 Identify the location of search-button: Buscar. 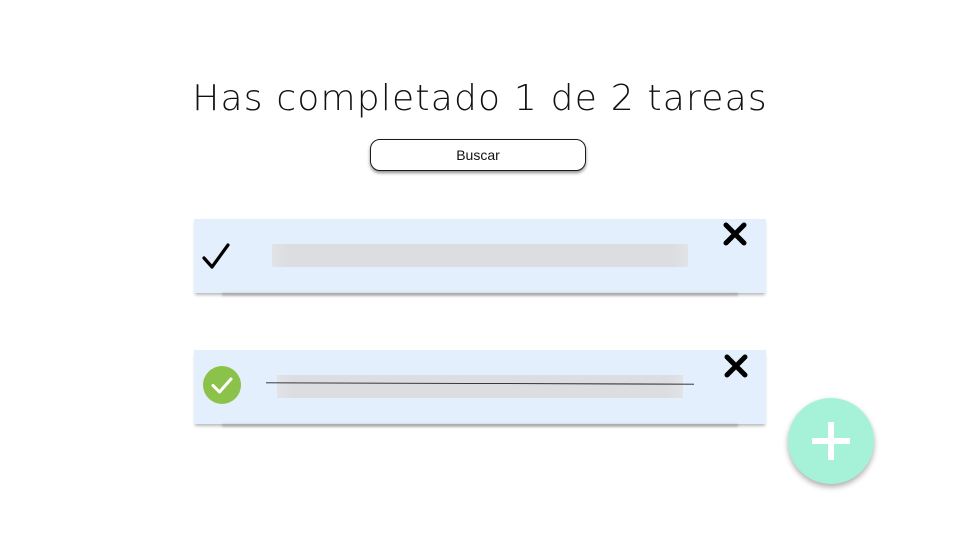
(478, 155).